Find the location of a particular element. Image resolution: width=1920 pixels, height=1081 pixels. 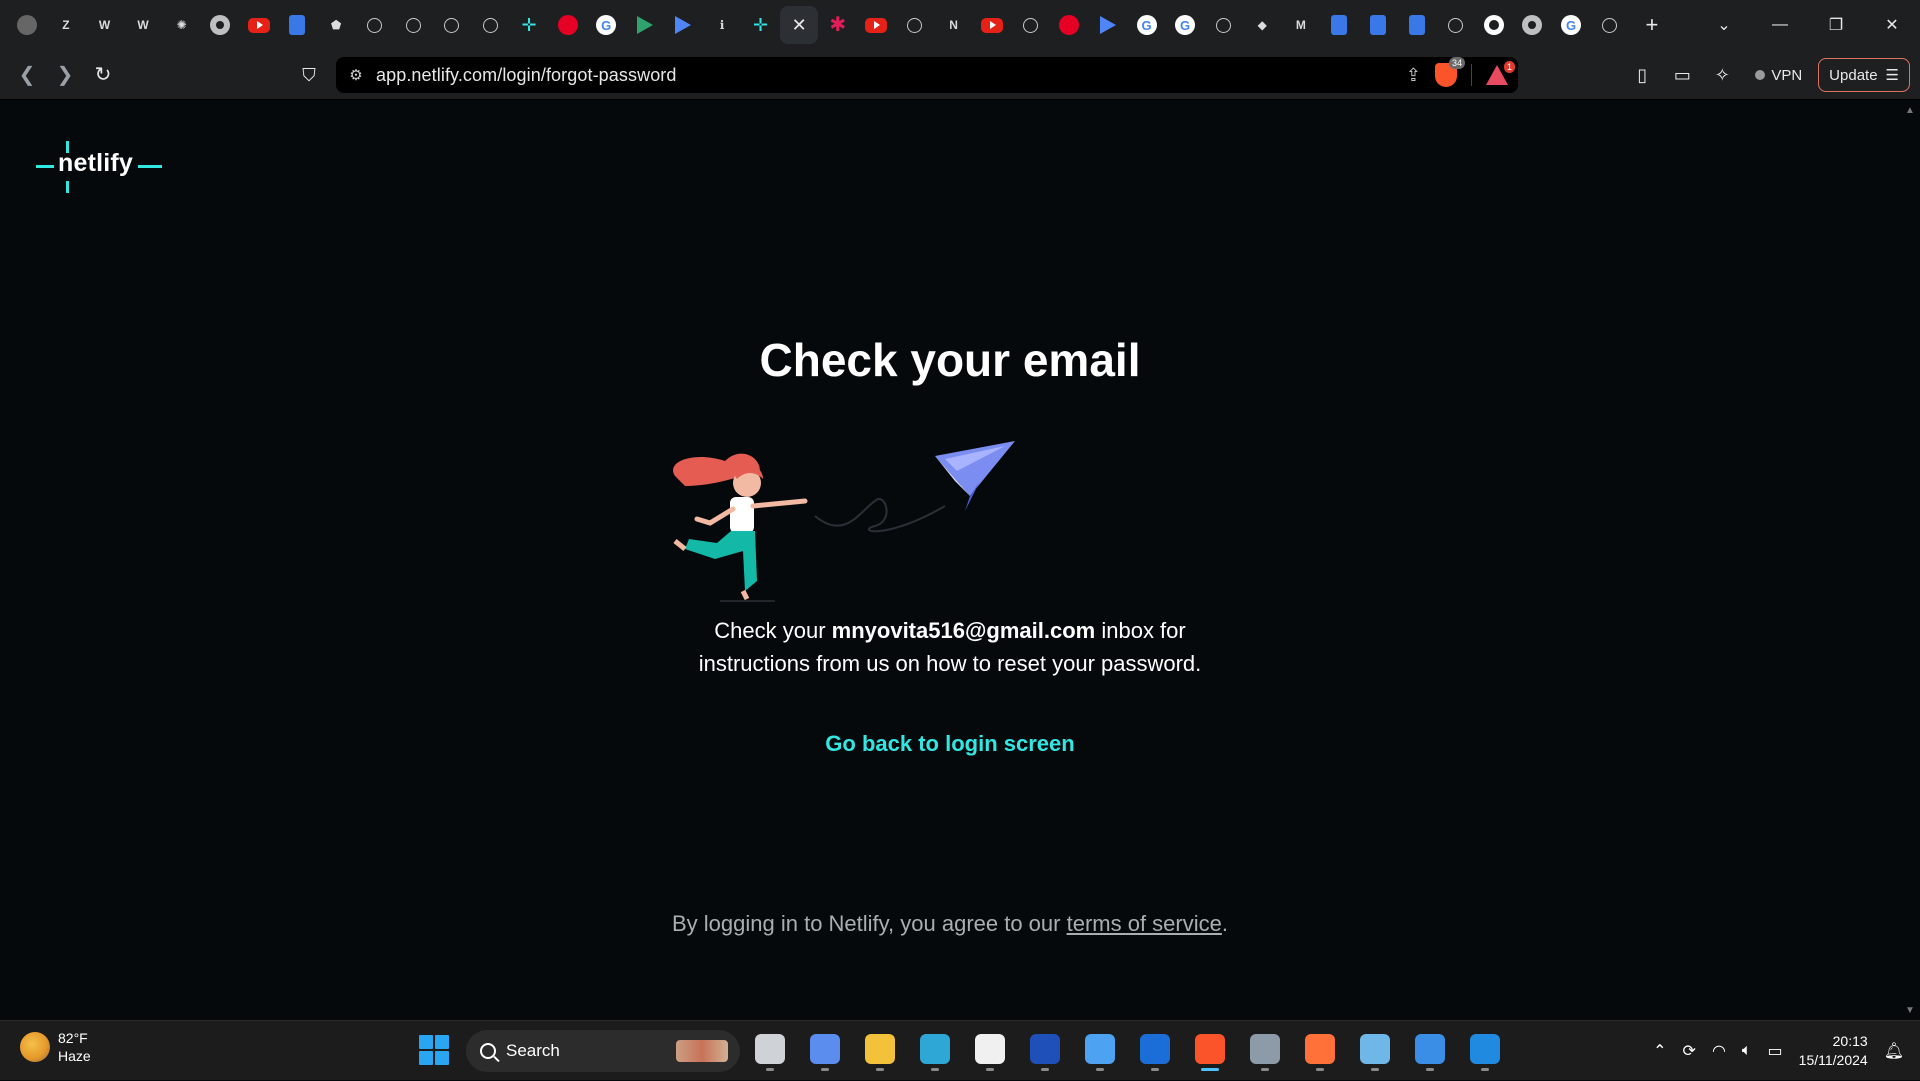

outlook-app is located at coordinates (1155, 1049).